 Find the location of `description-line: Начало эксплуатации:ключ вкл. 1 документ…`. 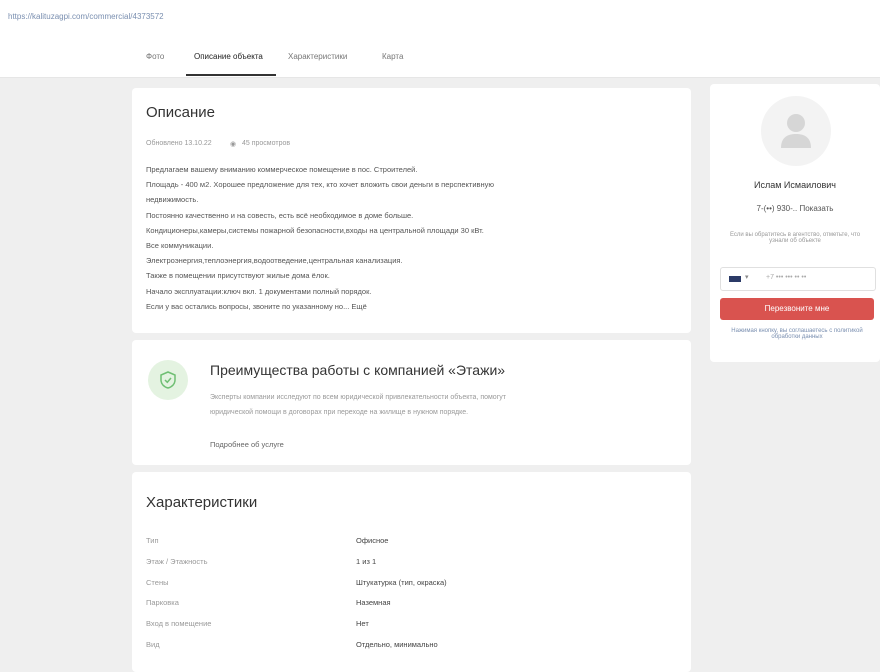

description-line: Начало эксплуатации:ключ вкл. 1 документ… is located at coordinates (259, 291).